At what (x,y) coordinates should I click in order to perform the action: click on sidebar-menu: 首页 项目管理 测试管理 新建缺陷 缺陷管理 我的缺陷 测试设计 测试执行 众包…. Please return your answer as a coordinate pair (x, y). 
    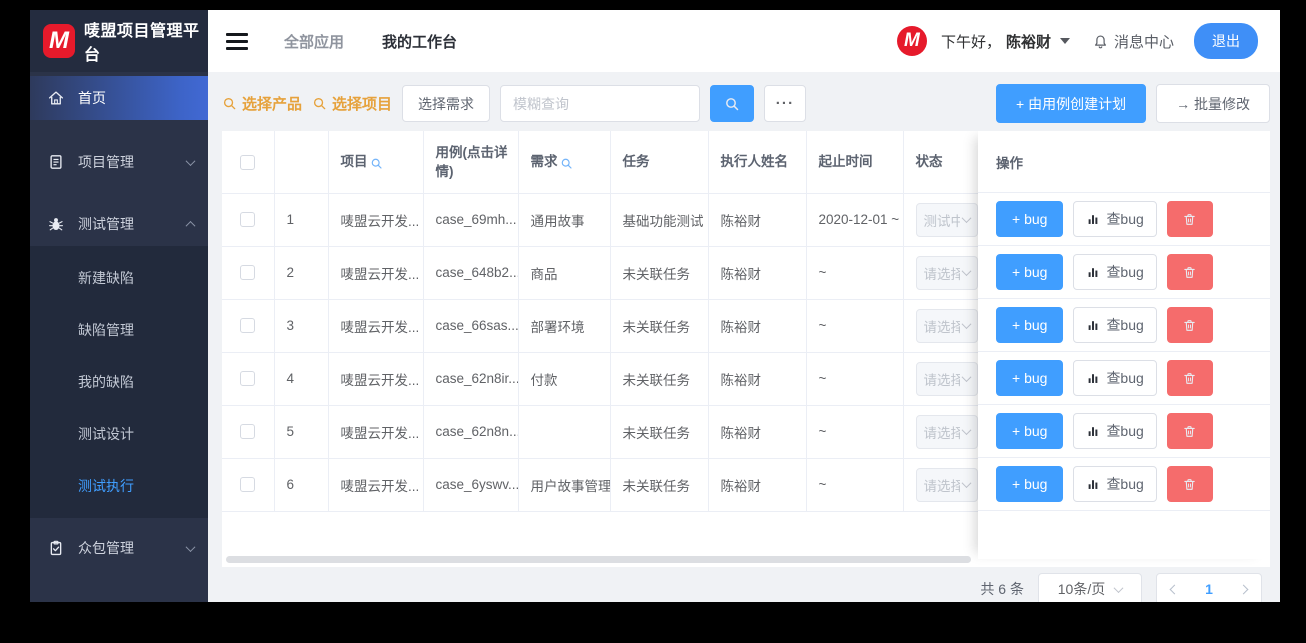
    Looking at the image, I should click on (119, 337).